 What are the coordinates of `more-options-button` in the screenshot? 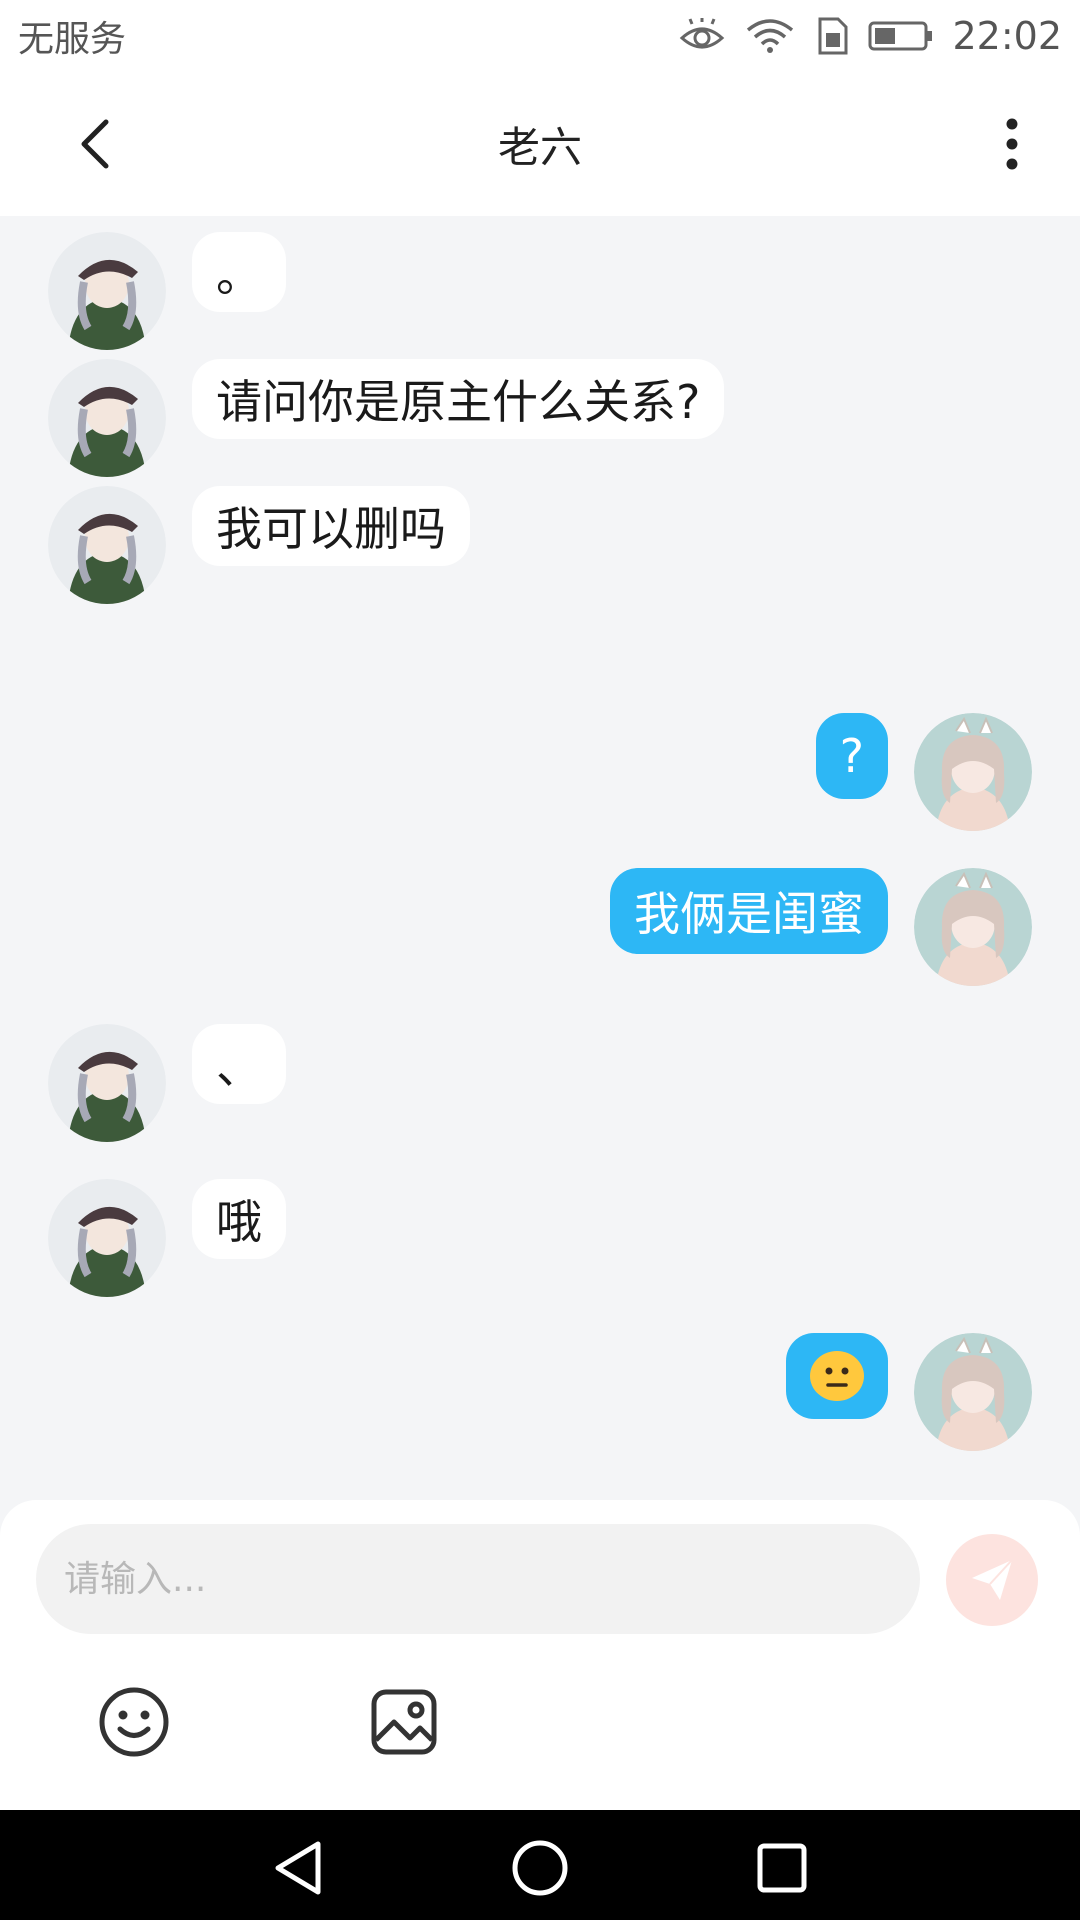 It's located at (1012, 144).